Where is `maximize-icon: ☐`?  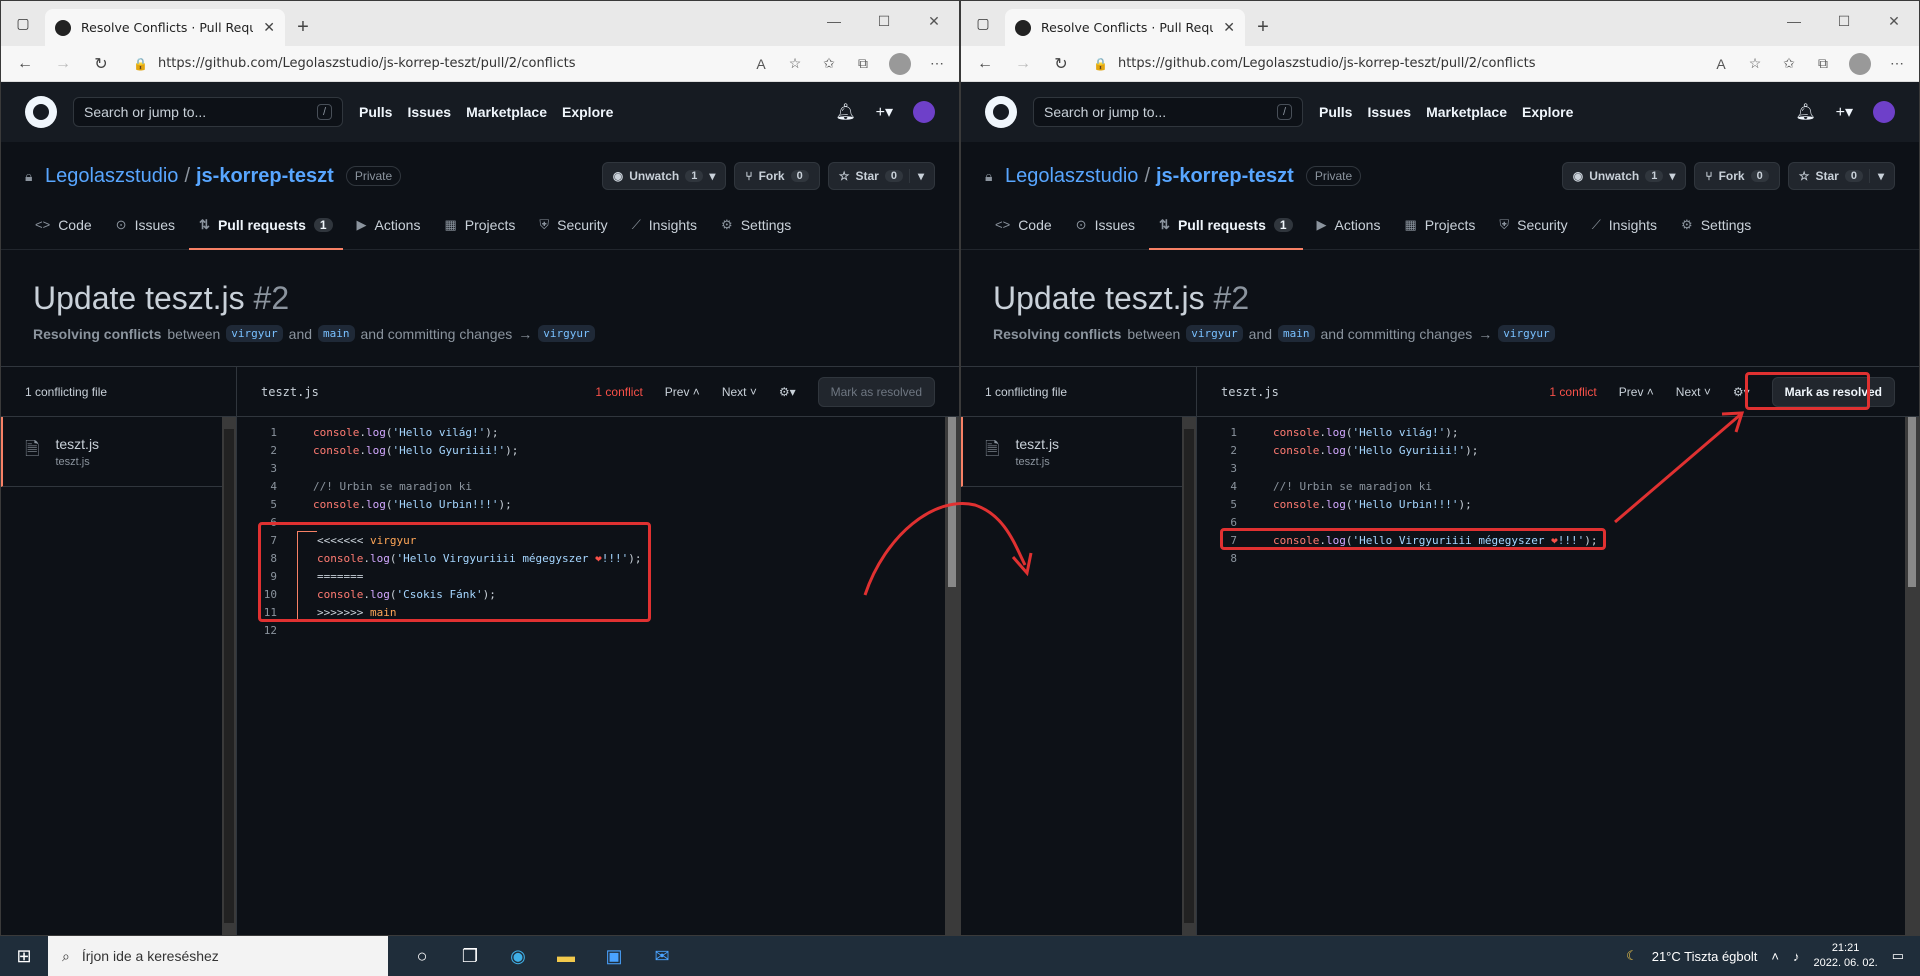
maximize-icon: ☐ is located at coordinates (1844, 21).